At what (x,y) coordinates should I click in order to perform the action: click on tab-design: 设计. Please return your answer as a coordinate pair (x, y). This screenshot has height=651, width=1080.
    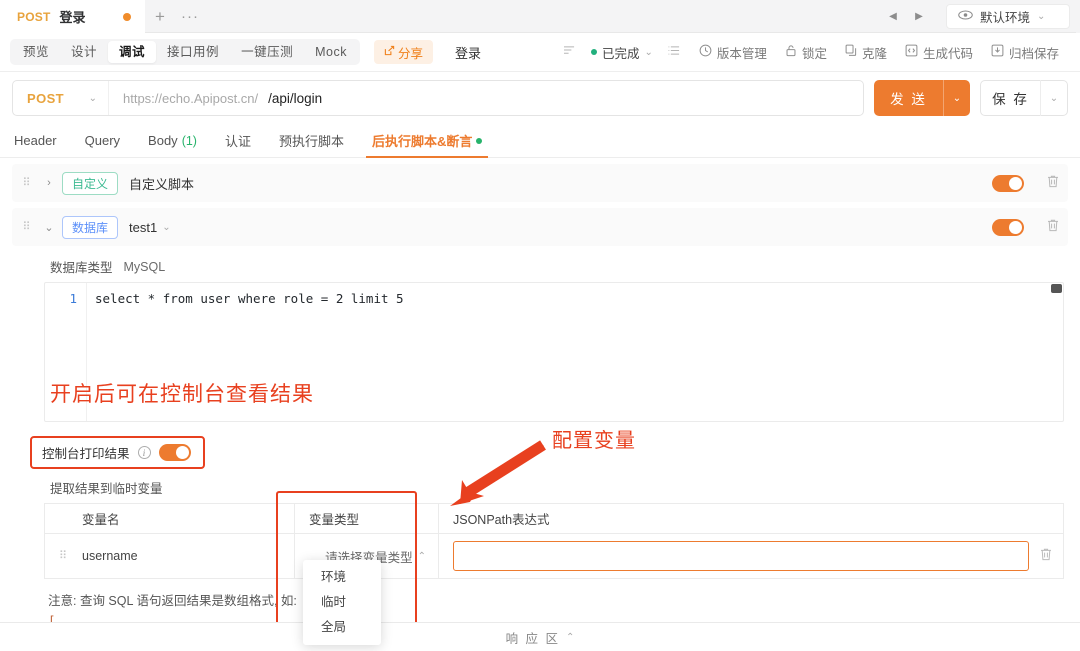
    Looking at the image, I should click on (84, 52).